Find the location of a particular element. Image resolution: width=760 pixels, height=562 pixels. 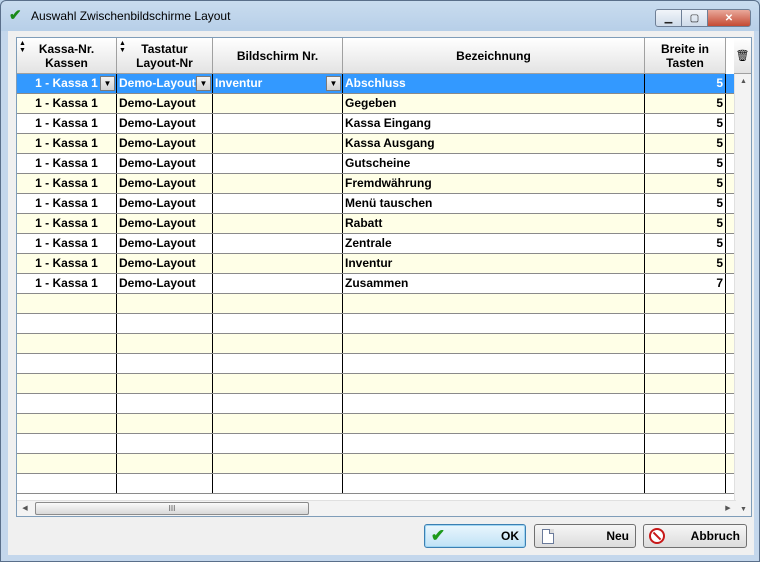

horizontal-scrollbar: ◀ III ▶ is located at coordinates (376, 508).